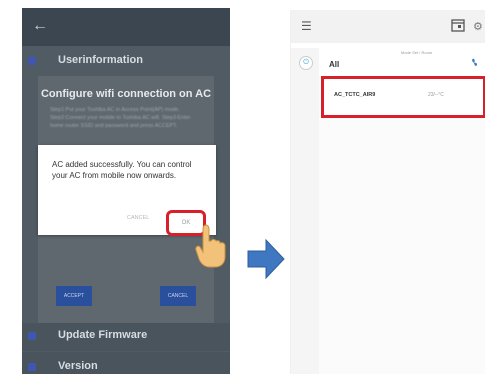 This screenshot has width=485, height=374. I want to click on fan-icon, so click(475, 62).